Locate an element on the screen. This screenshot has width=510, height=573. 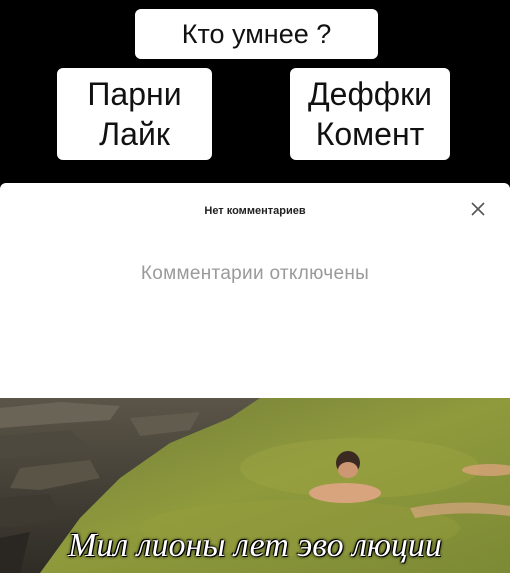
poll-option-right-line1: Деффки is located at coordinates (370, 94).